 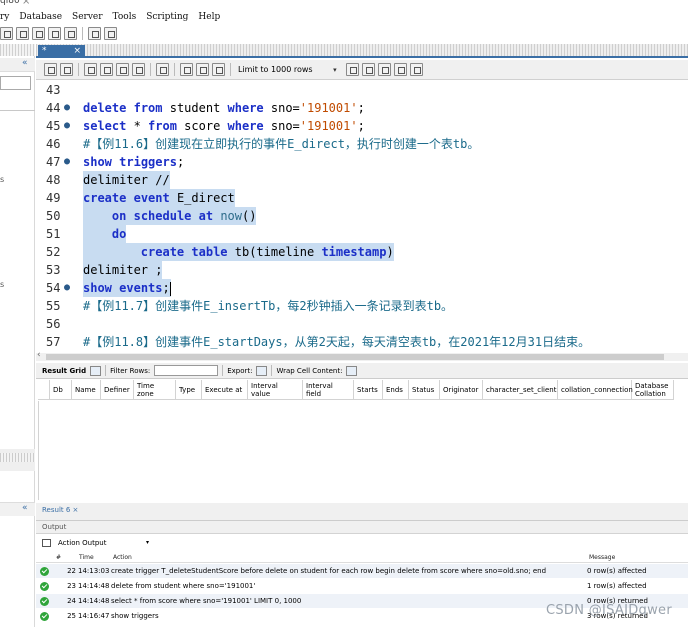 What do you see at coordinates (138, 69) in the screenshot?
I see `stop-icon` at bounding box center [138, 69].